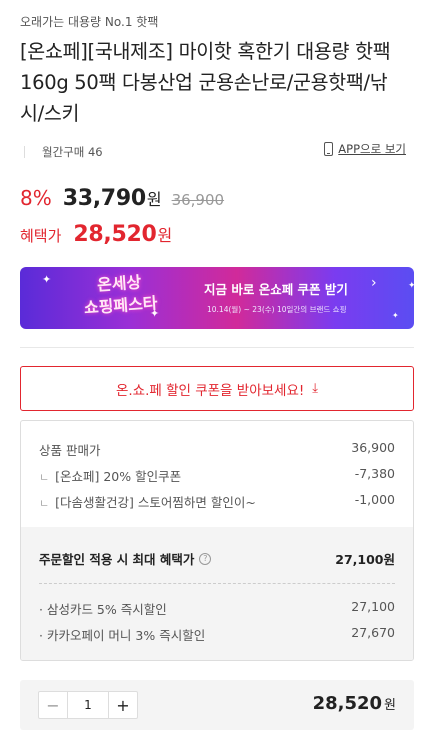 The height and width of the screenshot is (742, 425). Describe the element at coordinates (374, 283) in the screenshot. I see `chevron-right-icon: ›` at that location.